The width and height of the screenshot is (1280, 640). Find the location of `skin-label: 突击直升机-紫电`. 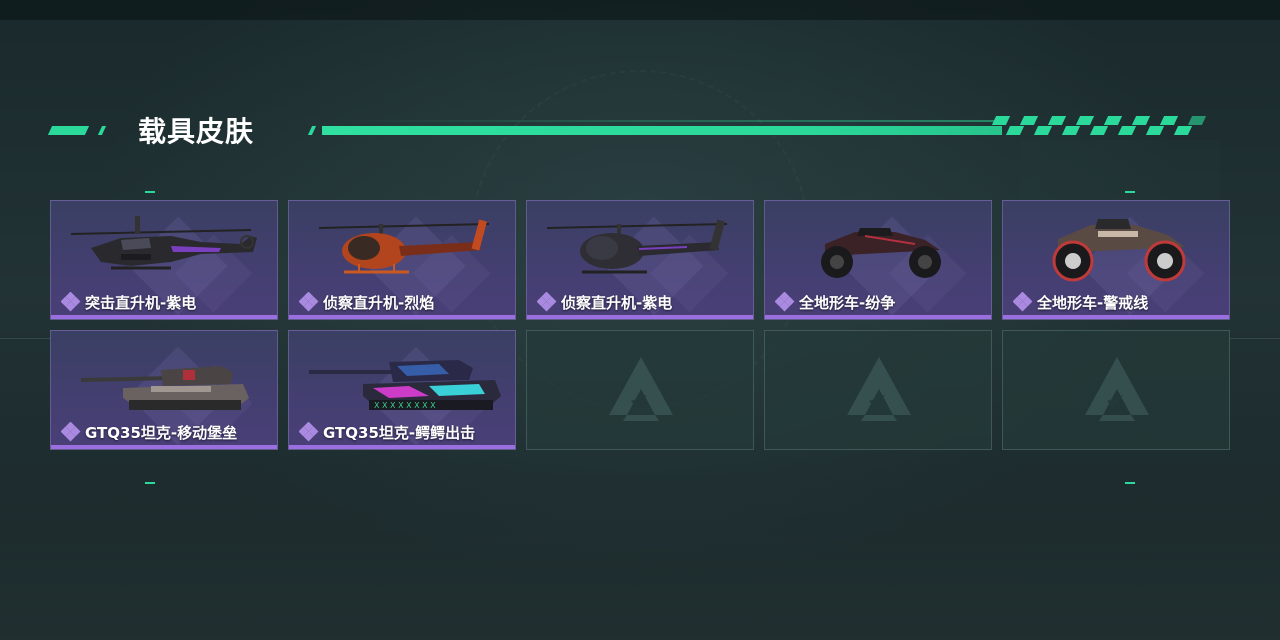

skin-label: 突击直升机-紫电 is located at coordinates (128, 302).